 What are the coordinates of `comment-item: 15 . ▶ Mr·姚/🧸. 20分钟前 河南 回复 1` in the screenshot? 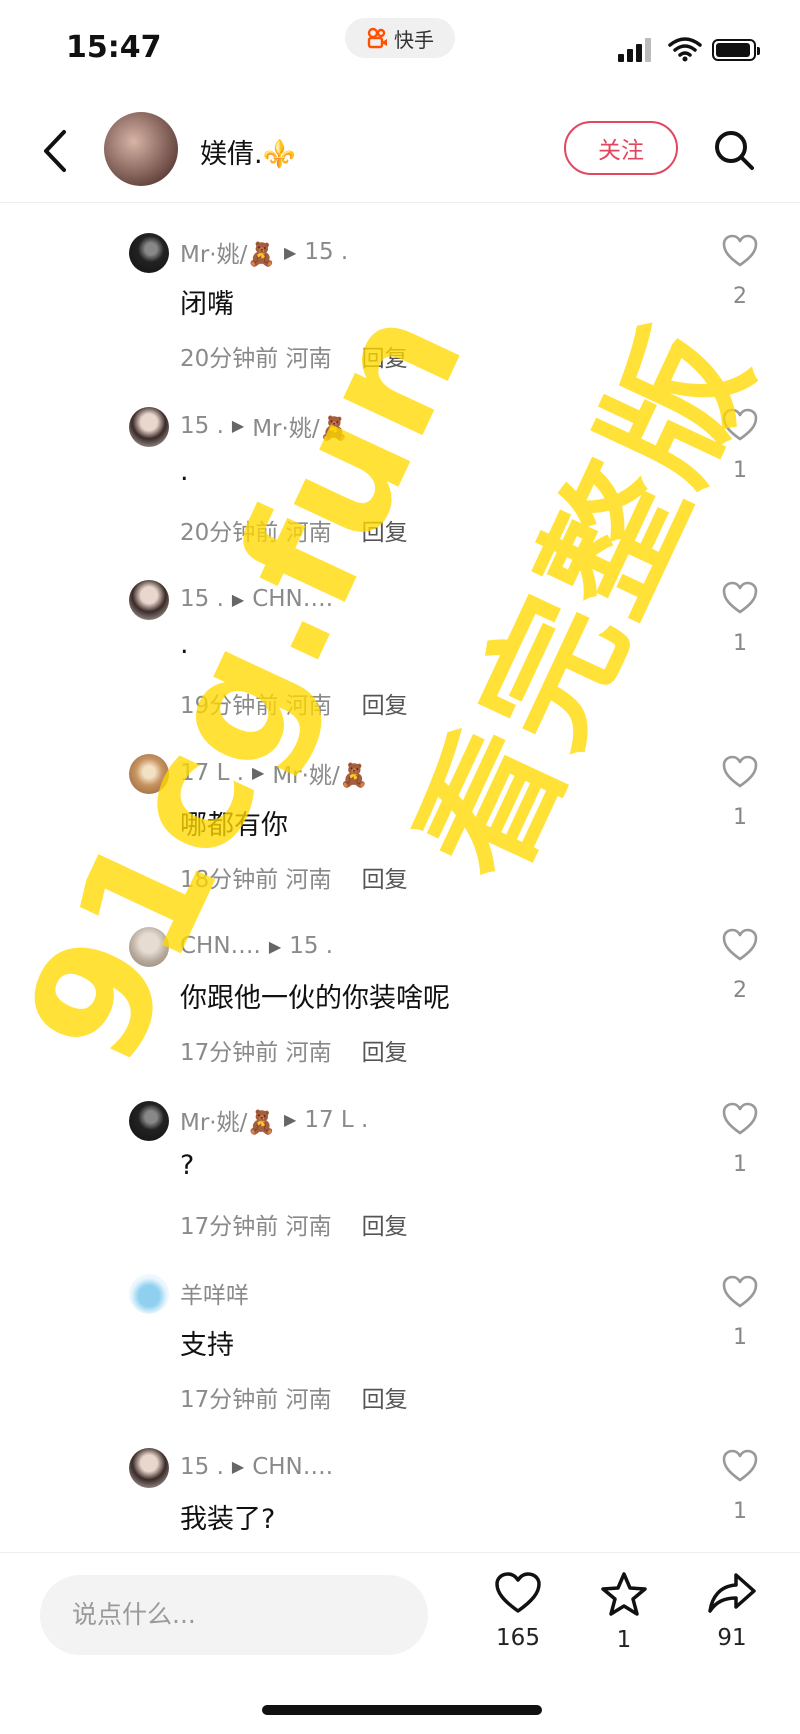 It's located at (400, 464).